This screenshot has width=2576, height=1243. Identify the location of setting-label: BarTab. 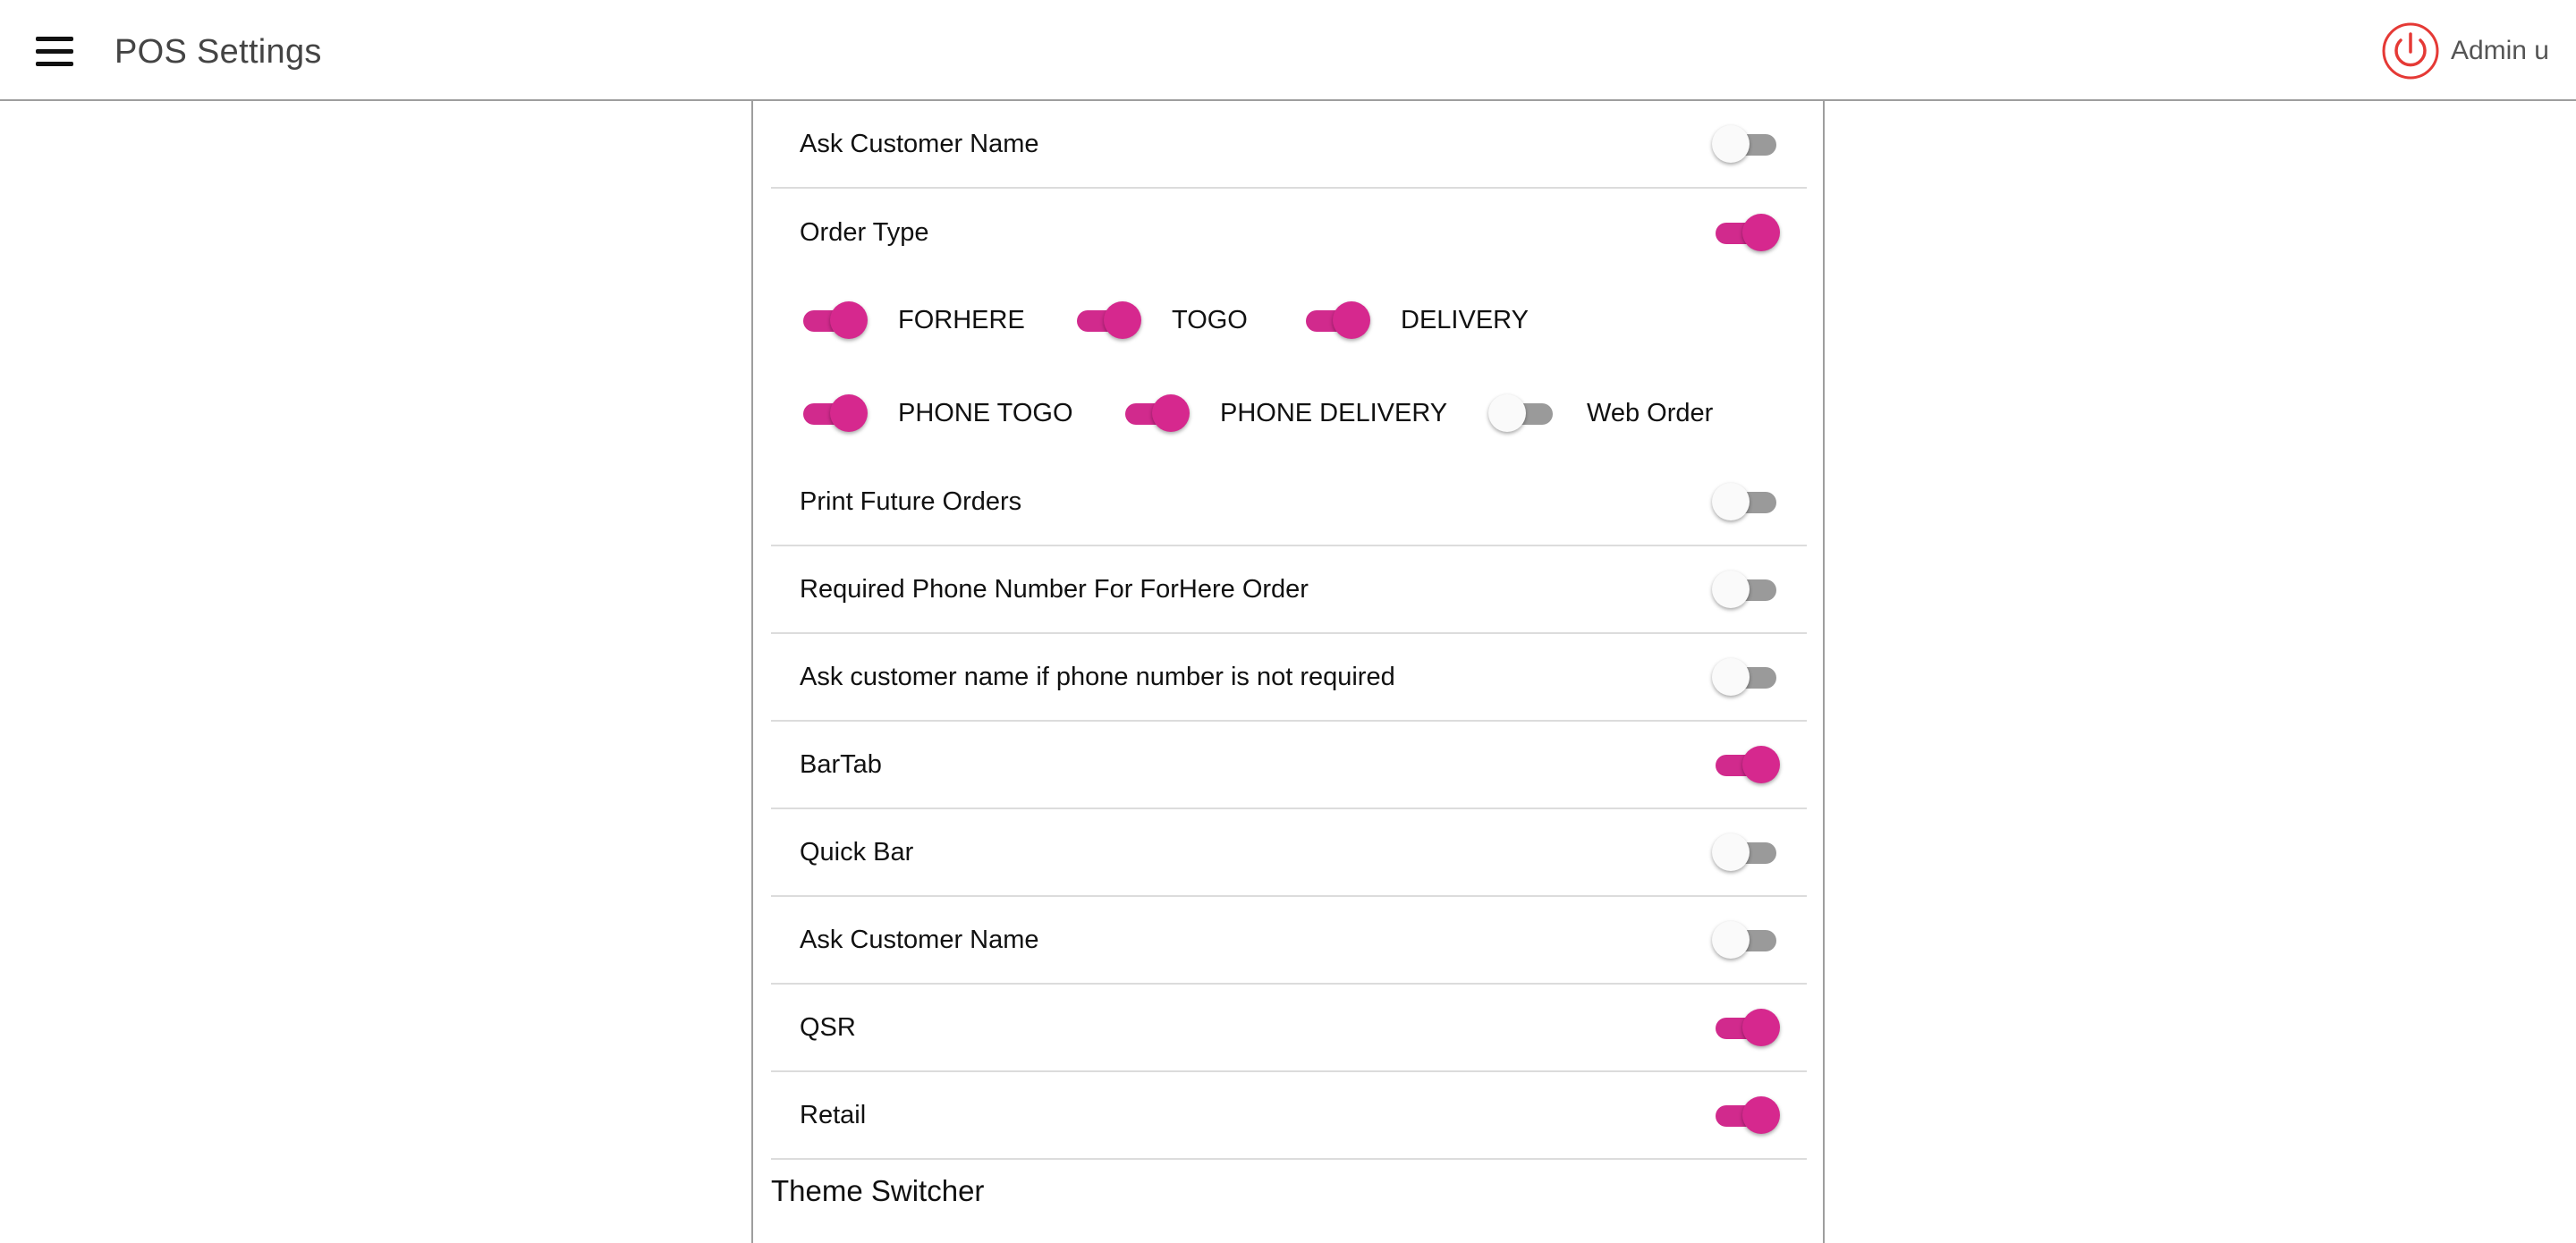
(841, 764).